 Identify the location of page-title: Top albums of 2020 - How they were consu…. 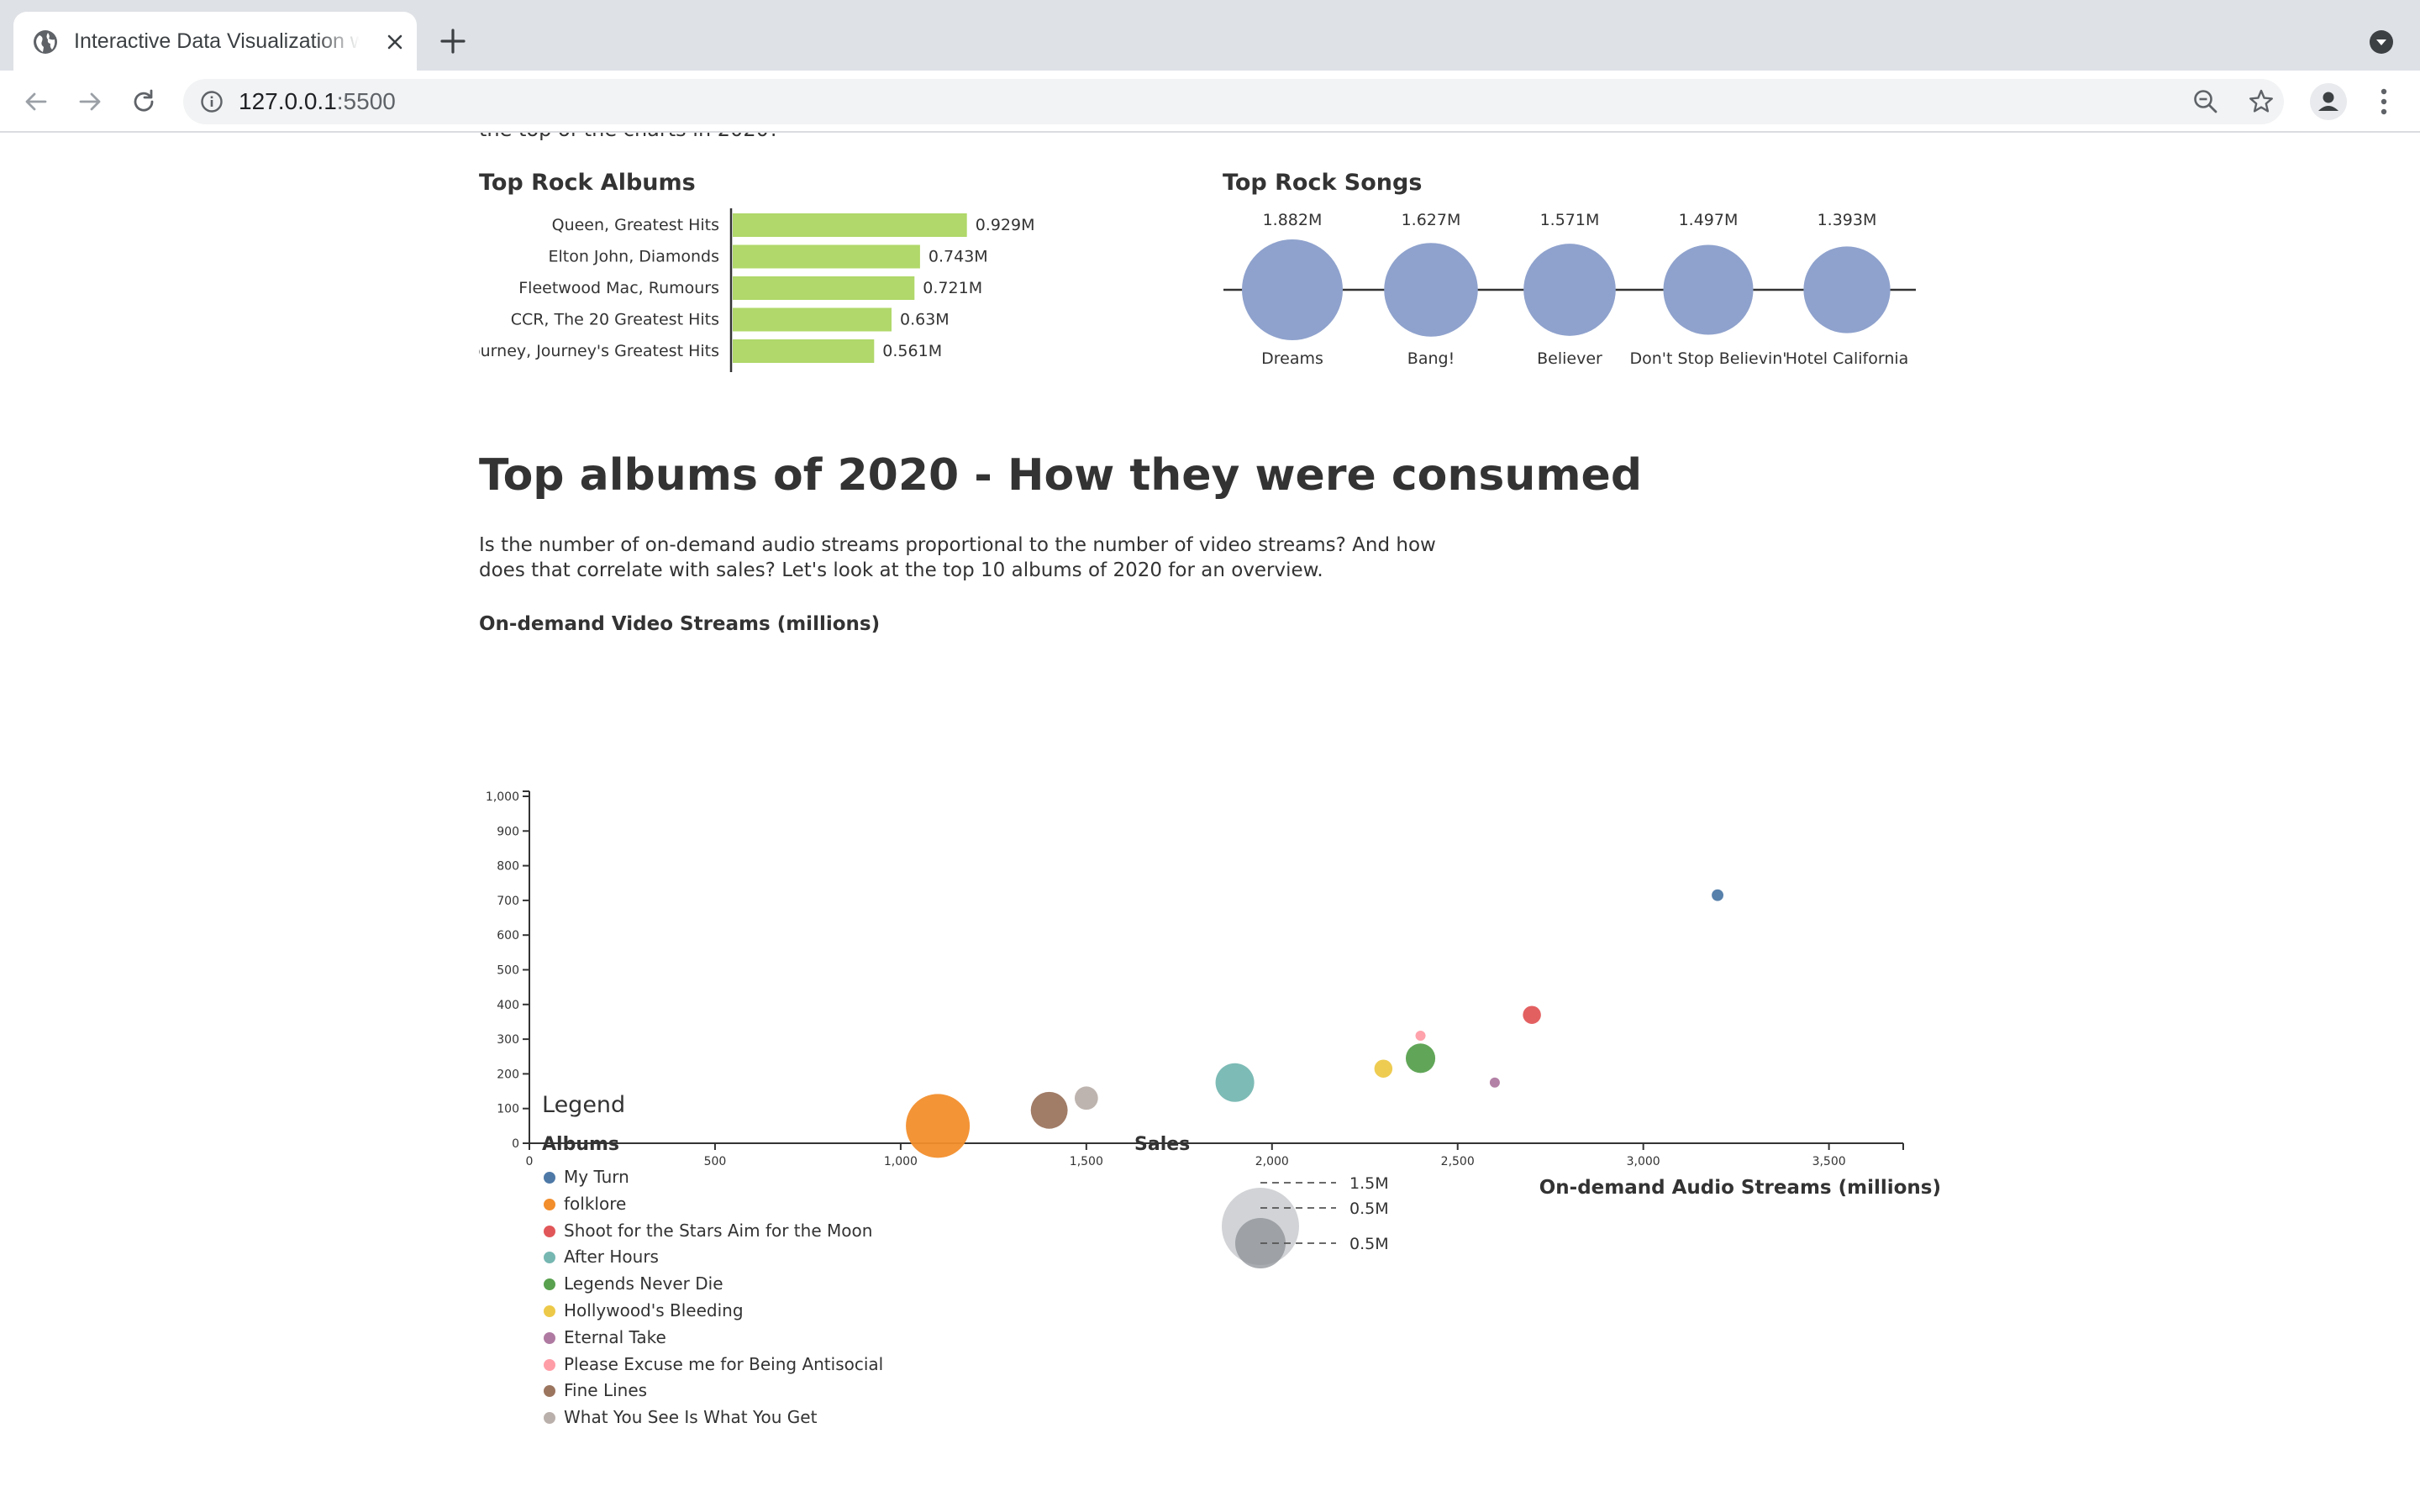
(1061, 475).